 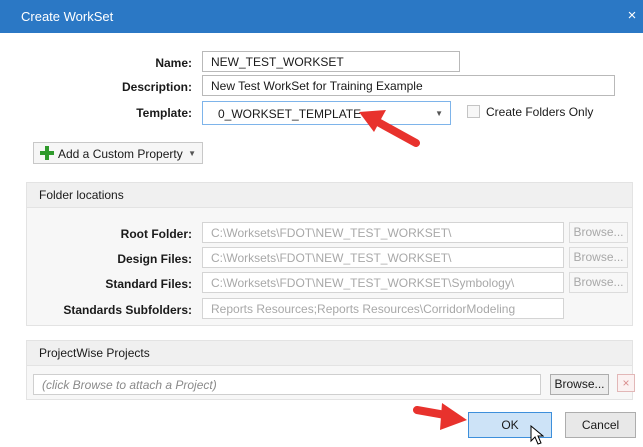 What do you see at coordinates (154, 259) in the screenshot?
I see `design-files-label: Design Files:` at bounding box center [154, 259].